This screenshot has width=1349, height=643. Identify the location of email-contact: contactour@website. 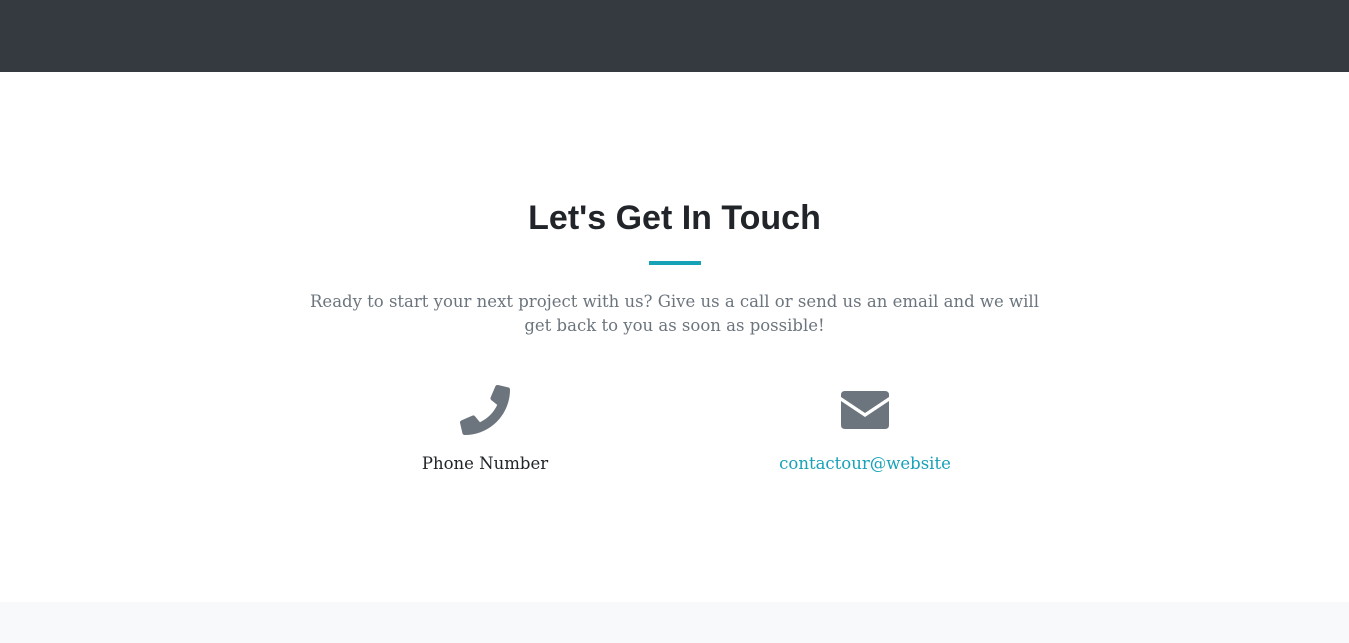
(865, 430).